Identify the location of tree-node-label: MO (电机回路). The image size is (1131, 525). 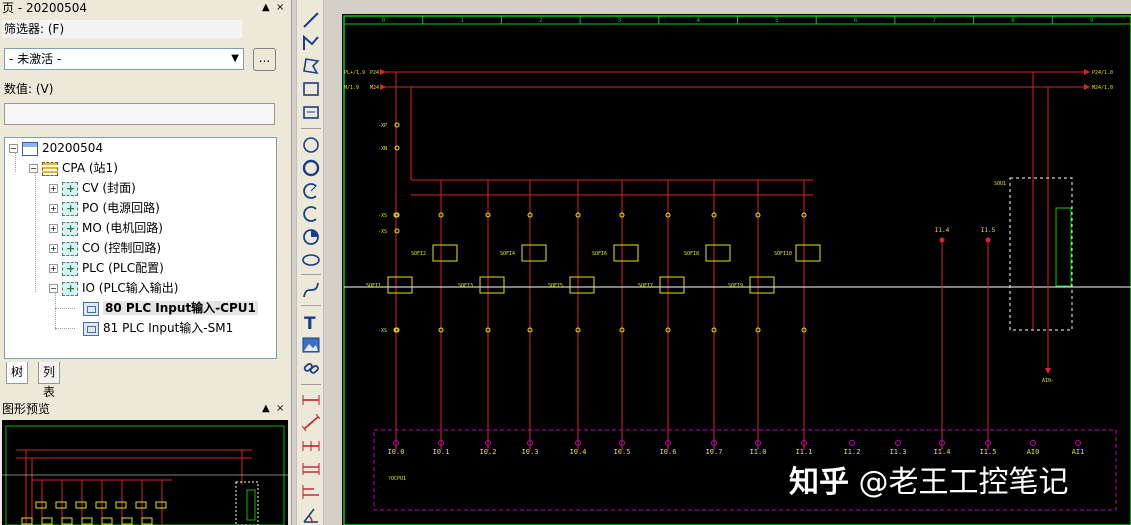
(122, 228).